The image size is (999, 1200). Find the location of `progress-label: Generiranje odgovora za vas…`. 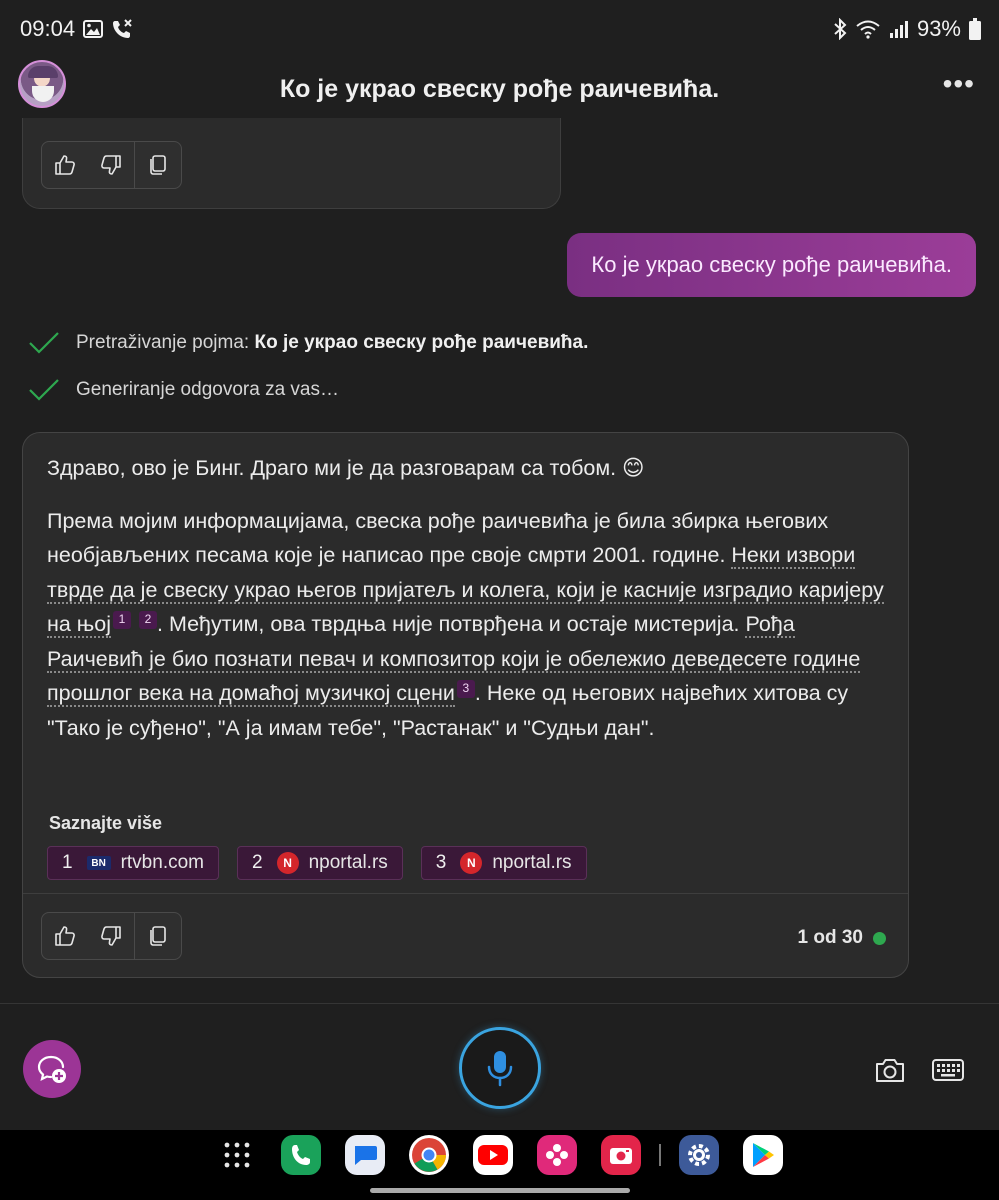

progress-label: Generiranje odgovora za vas… is located at coordinates (207, 389).